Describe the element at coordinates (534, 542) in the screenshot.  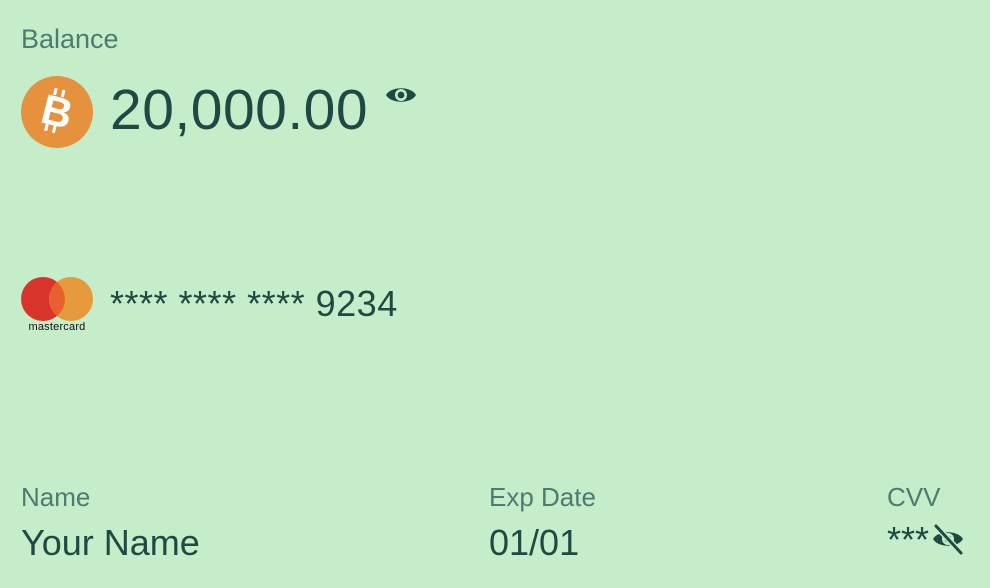
I see `exp-date-value: 01/01` at that location.